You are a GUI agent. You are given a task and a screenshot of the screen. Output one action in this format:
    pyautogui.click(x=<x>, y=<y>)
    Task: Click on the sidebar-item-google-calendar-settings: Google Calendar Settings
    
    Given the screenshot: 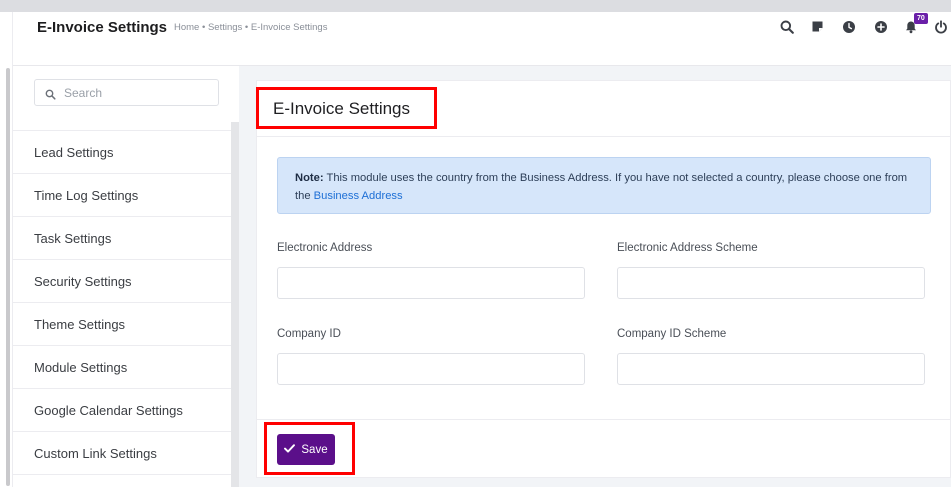 What is the action you would take?
    pyautogui.click(x=122, y=410)
    